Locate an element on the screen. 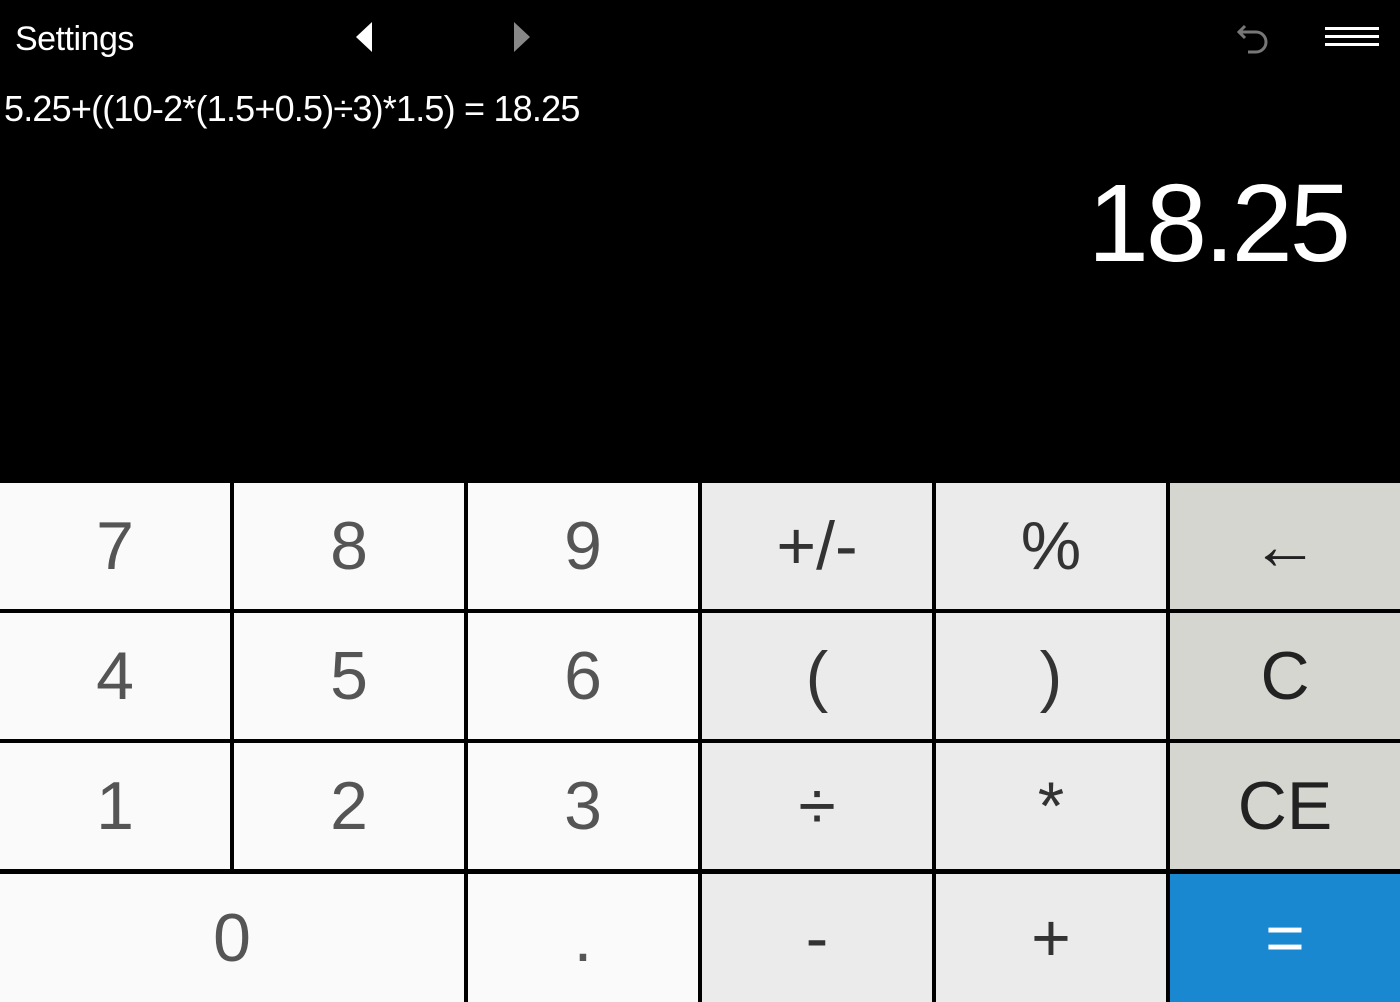 This screenshot has height=1002, width=1400. key-label: +/- is located at coordinates (817, 546).